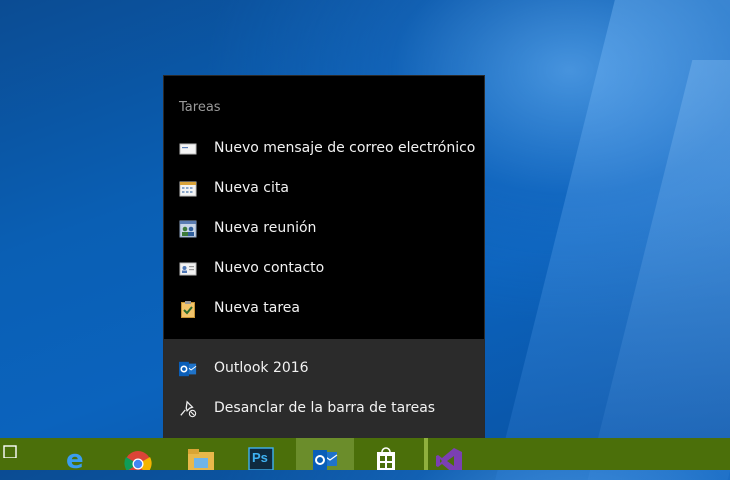 The image size is (730, 480). I want to click on task-view-button, so click(11, 454).